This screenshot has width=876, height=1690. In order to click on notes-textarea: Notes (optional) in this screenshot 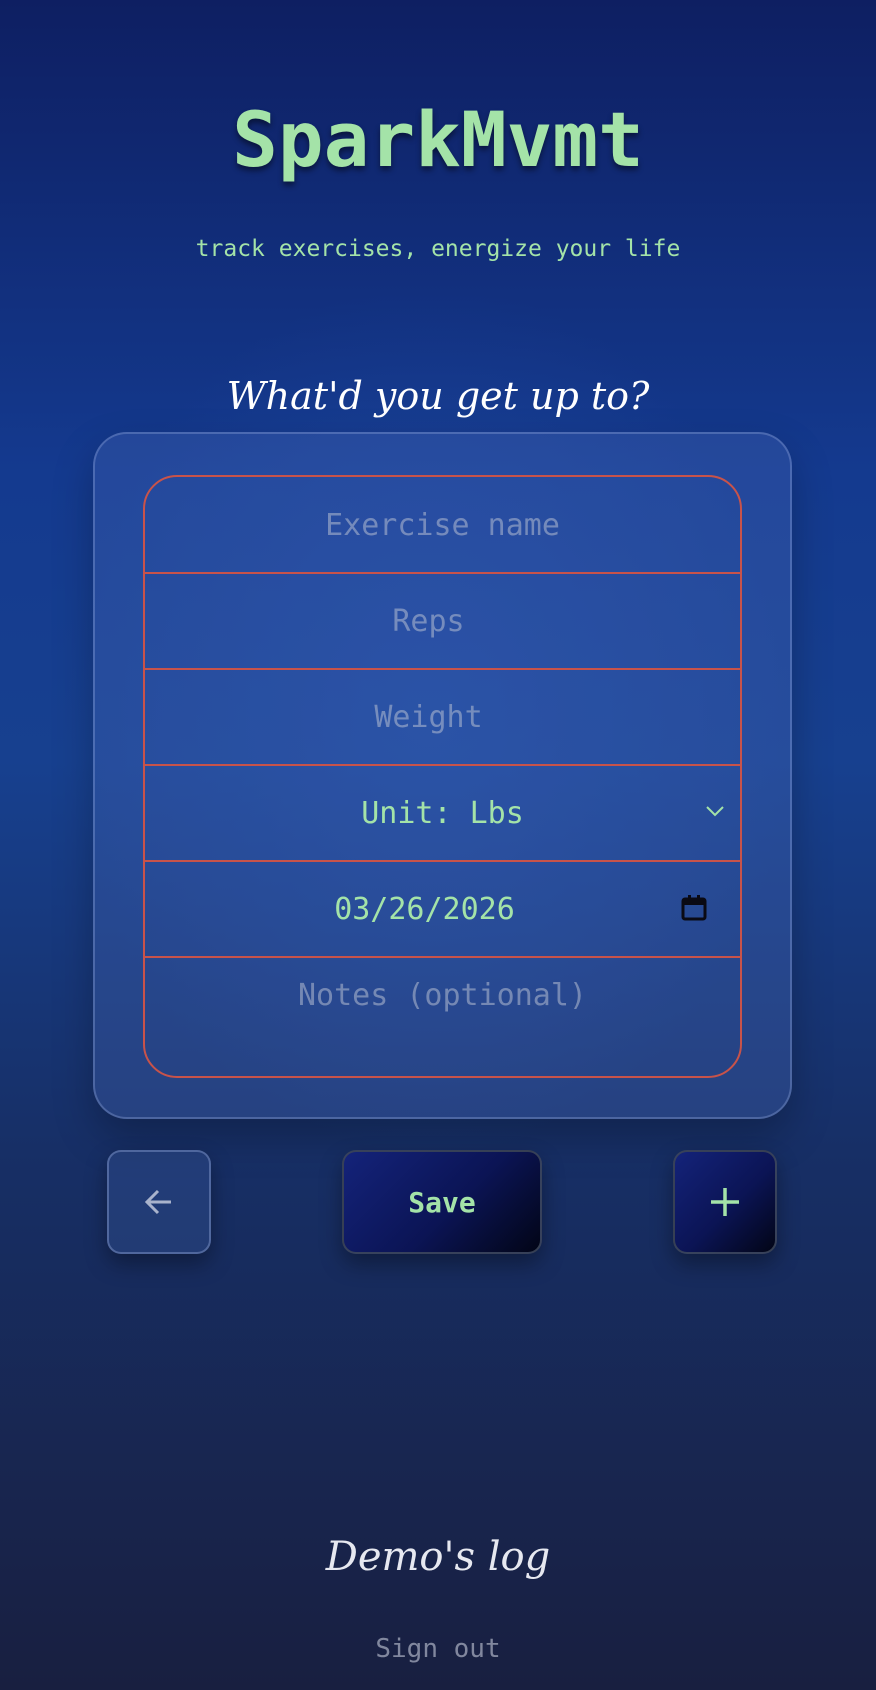, I will do `click(442, 1017)`.